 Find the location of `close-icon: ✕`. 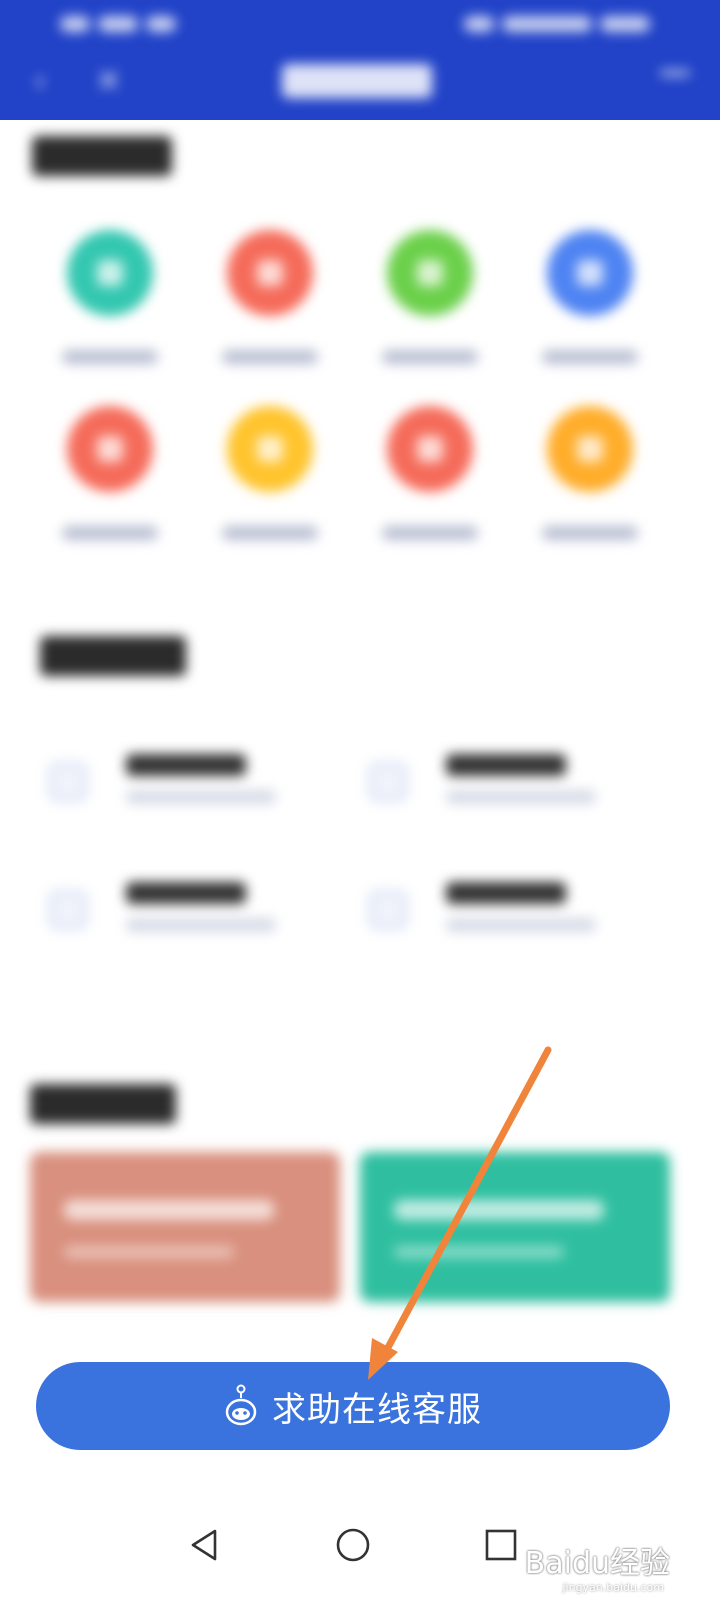

close-icon: ✕ is located at coordinates (108, 81).